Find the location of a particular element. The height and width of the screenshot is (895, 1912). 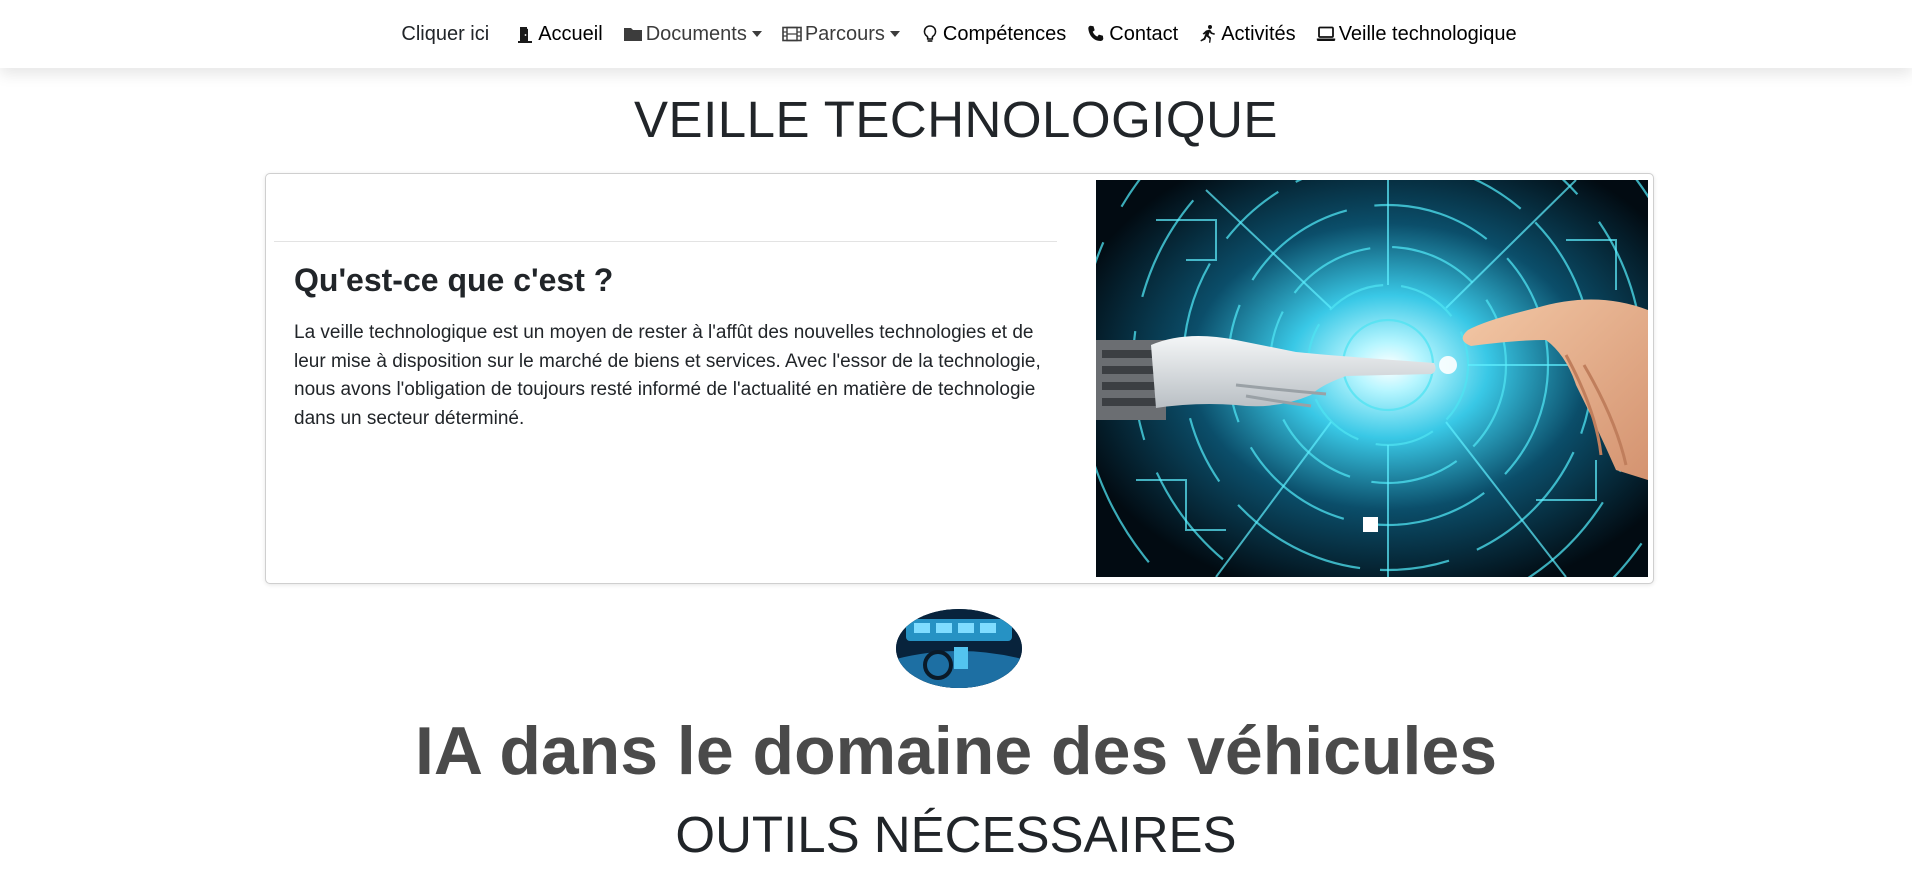

nav-item-label: Parcours is located at coordinates (844, 33).